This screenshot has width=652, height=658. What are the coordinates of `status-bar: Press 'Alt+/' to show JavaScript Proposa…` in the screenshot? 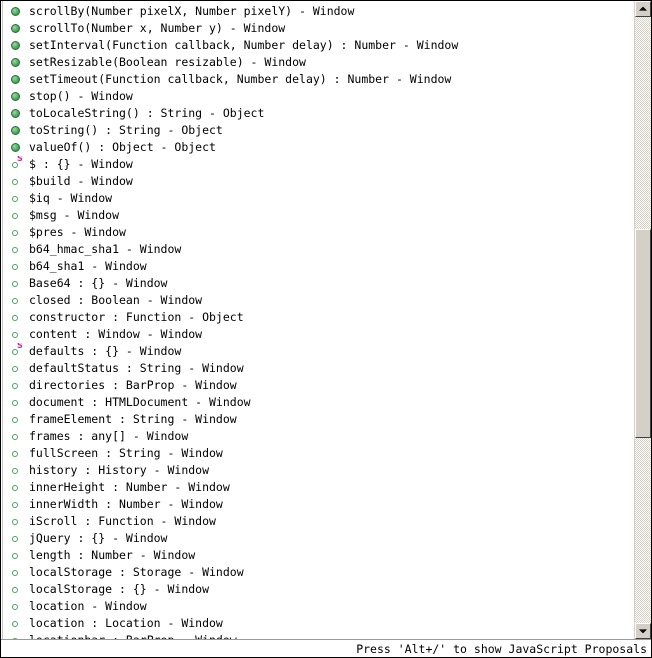 It's located at (326, 648).